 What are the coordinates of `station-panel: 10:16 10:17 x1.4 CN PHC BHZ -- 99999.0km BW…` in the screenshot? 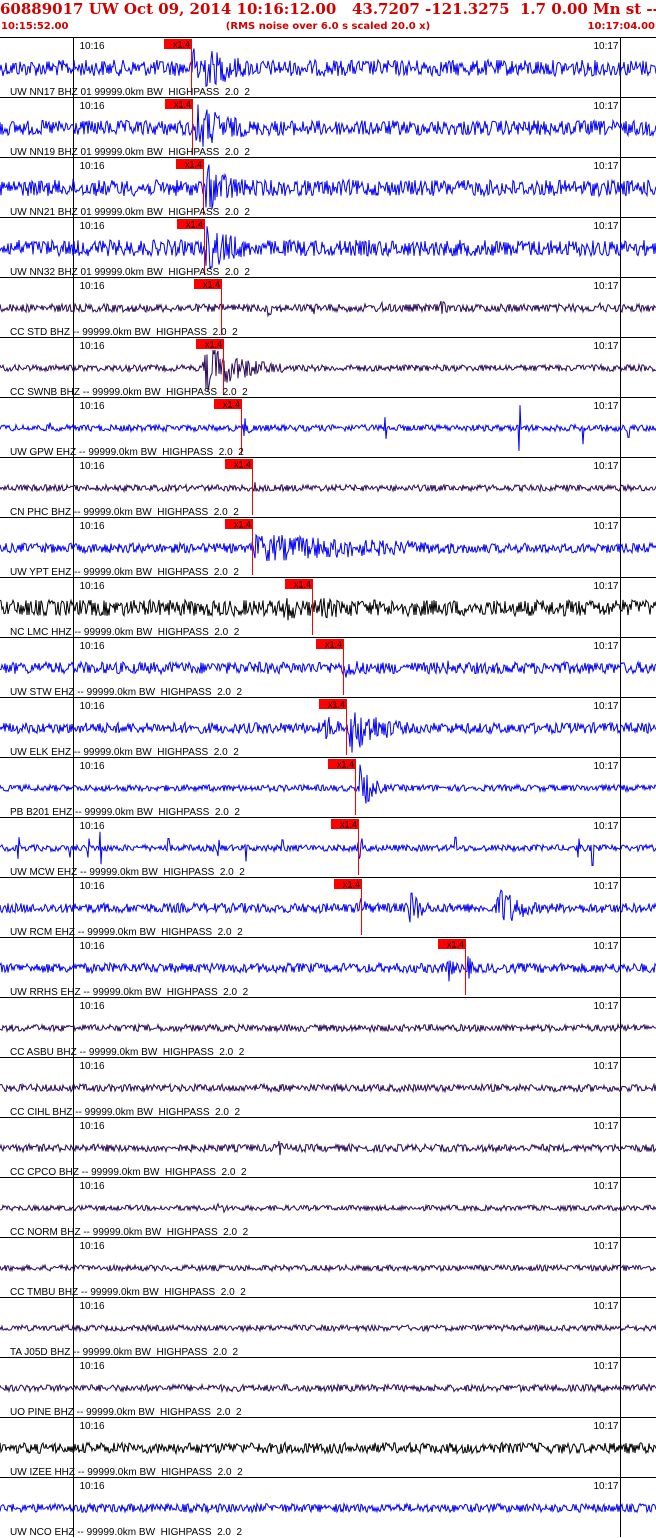 It's located at (328, 487).